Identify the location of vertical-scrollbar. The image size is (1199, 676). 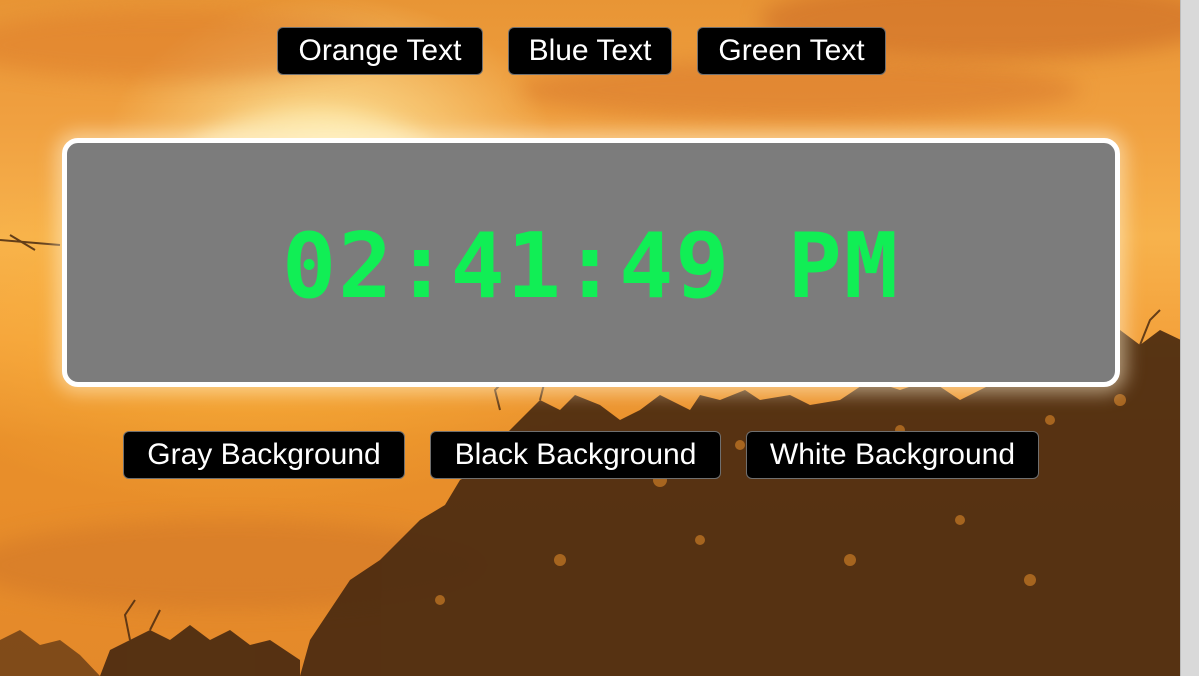
(1189, 338).